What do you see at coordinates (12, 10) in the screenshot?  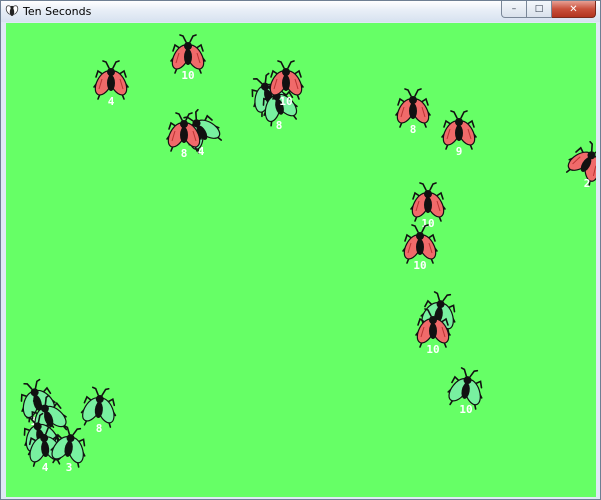 I see `fly-app-icon` at bounding box center [12, 10].